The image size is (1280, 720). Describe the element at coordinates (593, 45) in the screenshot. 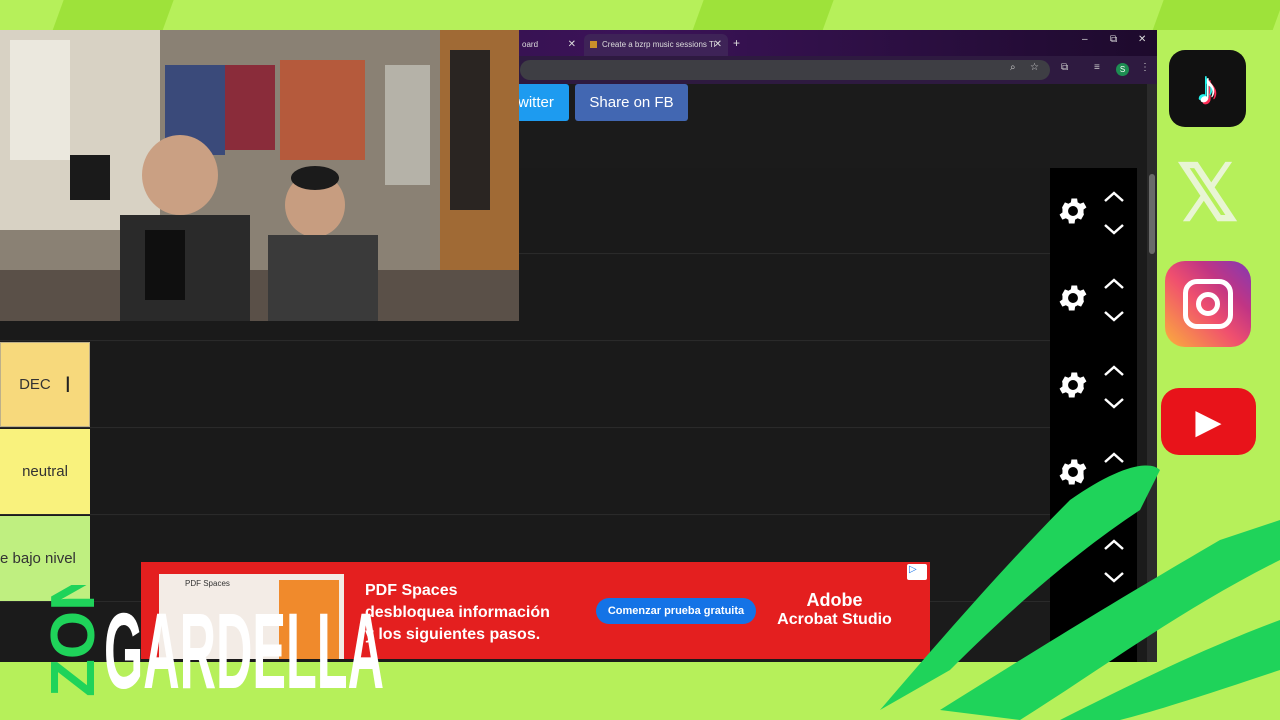

I see `favicon-icon` at that location.